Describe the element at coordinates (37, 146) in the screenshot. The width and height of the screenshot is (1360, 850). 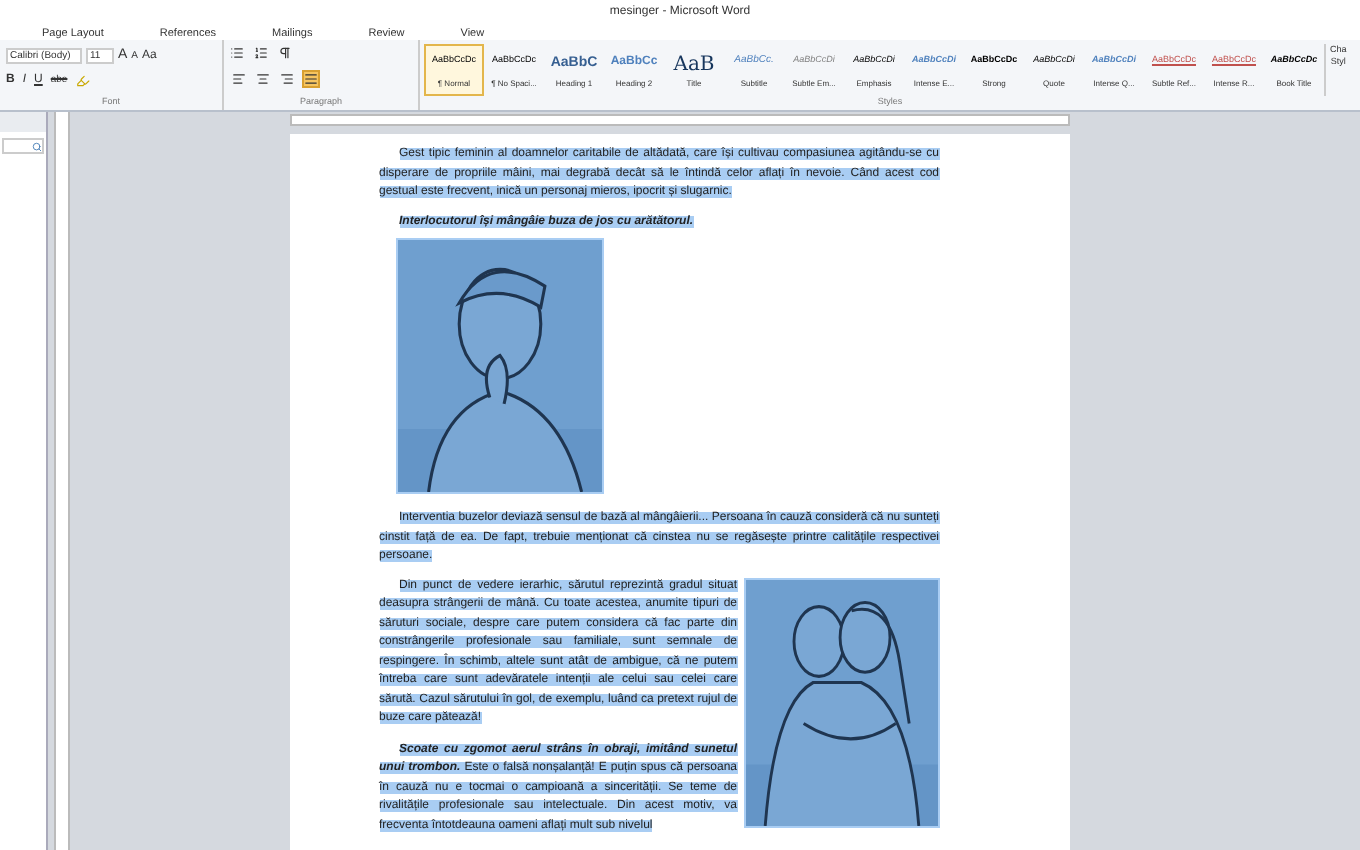
I see `search-icon` at that location.